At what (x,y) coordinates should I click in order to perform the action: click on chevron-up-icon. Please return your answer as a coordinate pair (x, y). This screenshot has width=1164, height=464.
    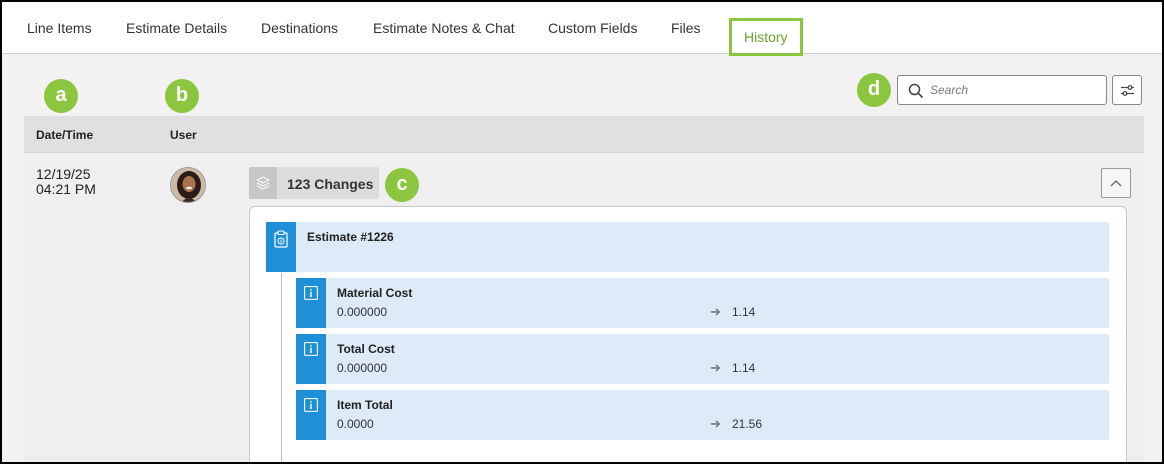
    Looking at the image, I should click on (1116, 183).